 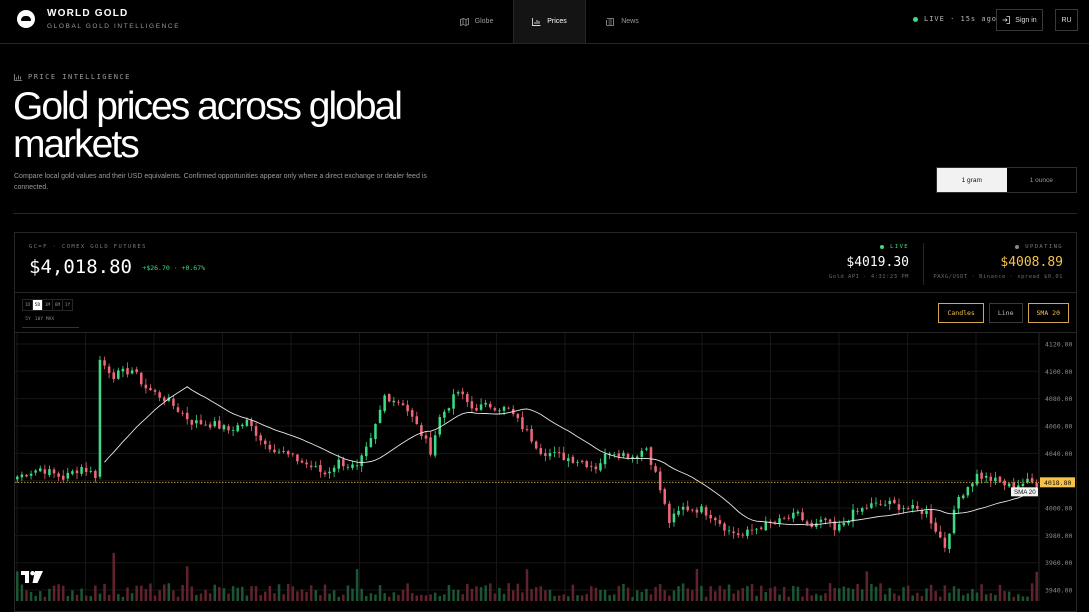 I want to click on chart-style-sma-20-button: SMA 20, so click(x=1048, y=313).